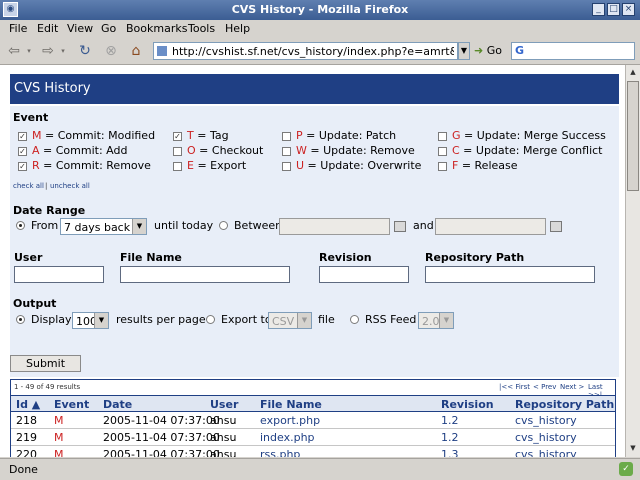 The height and width of the screenshot is (480, 640). What do you see at coordinates (633, 72) in the screenshot?
I see `scroll-up-icon: ▲` at bounding box center [633, 72].